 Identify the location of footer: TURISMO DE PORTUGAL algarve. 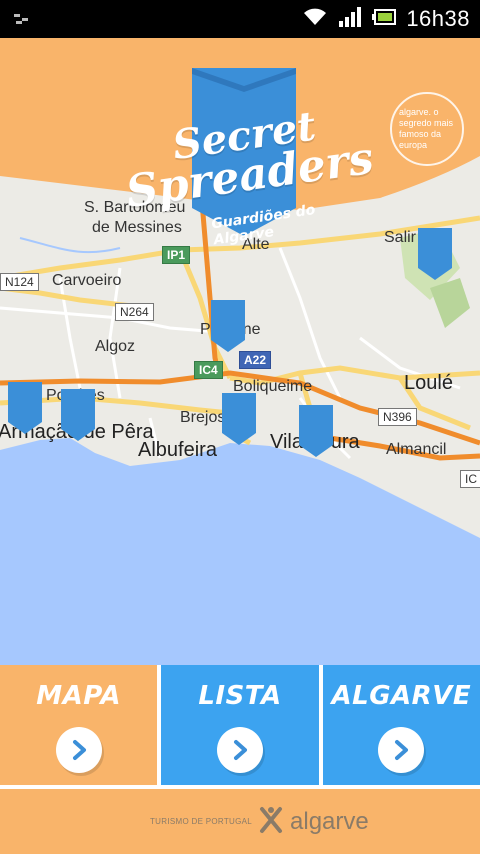
(240, 821).